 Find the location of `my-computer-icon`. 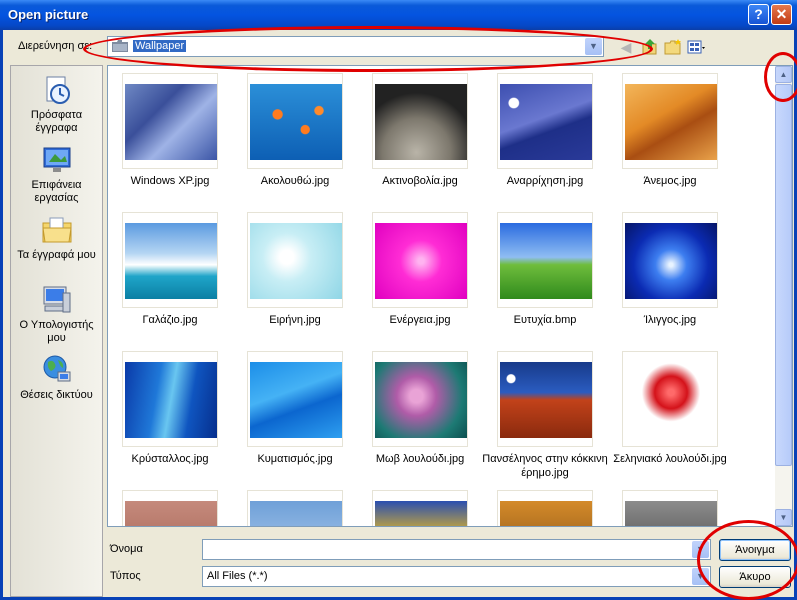

my-computer-icon is located at coordinates (56, 299).